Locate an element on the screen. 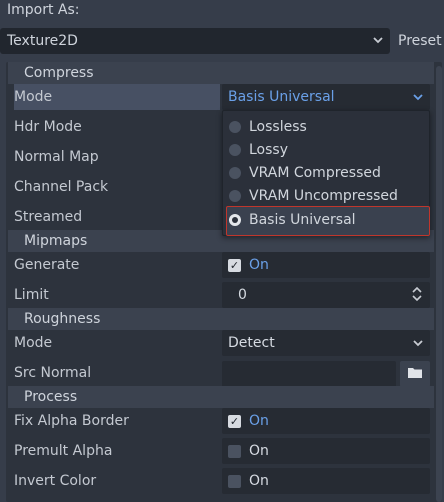 This screenshot has width=444, height=502. premult-alpha-checkbox: On is located at coordinates (326, 451).